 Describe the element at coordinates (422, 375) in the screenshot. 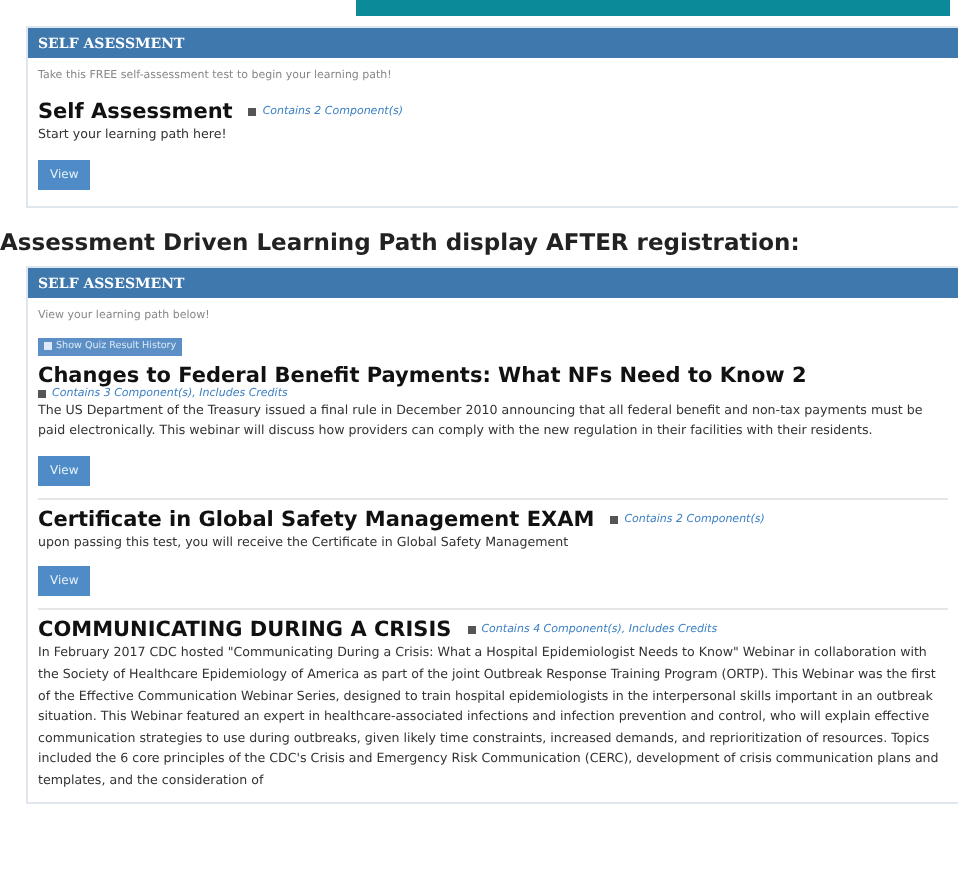

I see `course-title: Changes to Federal Benefit Payments: What NFs Need to Know 2` at that location.